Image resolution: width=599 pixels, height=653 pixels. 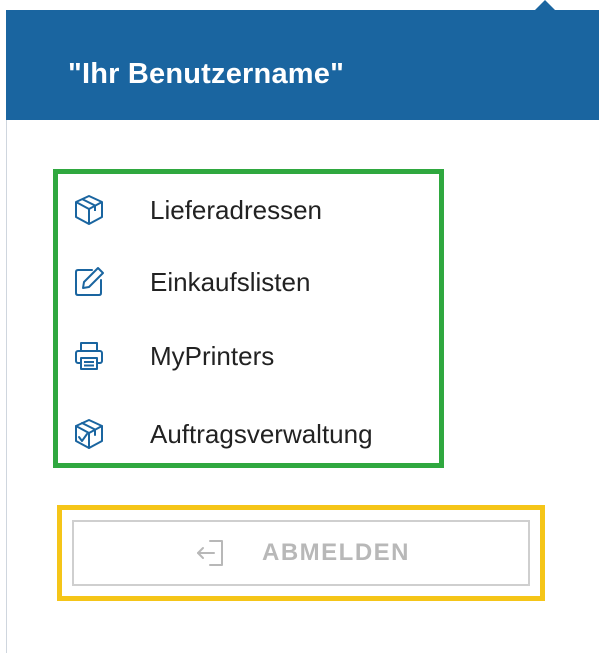 What do you see at coordinates (89, 210) in the screenshot?
I see `package-icon` at bounding box center [89, 210].